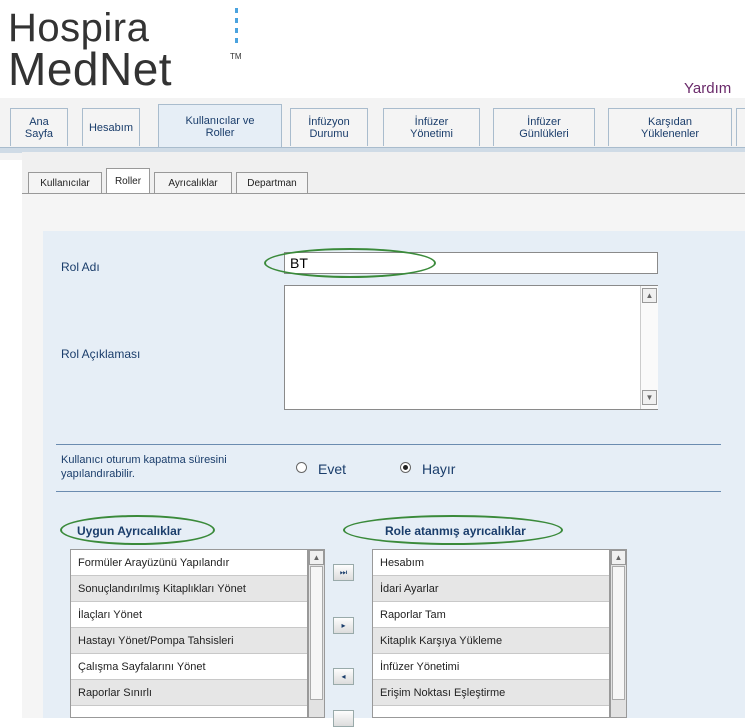  I want to click on list-item: Kitaplık Karşıya Yükleme, so click(491, 641).